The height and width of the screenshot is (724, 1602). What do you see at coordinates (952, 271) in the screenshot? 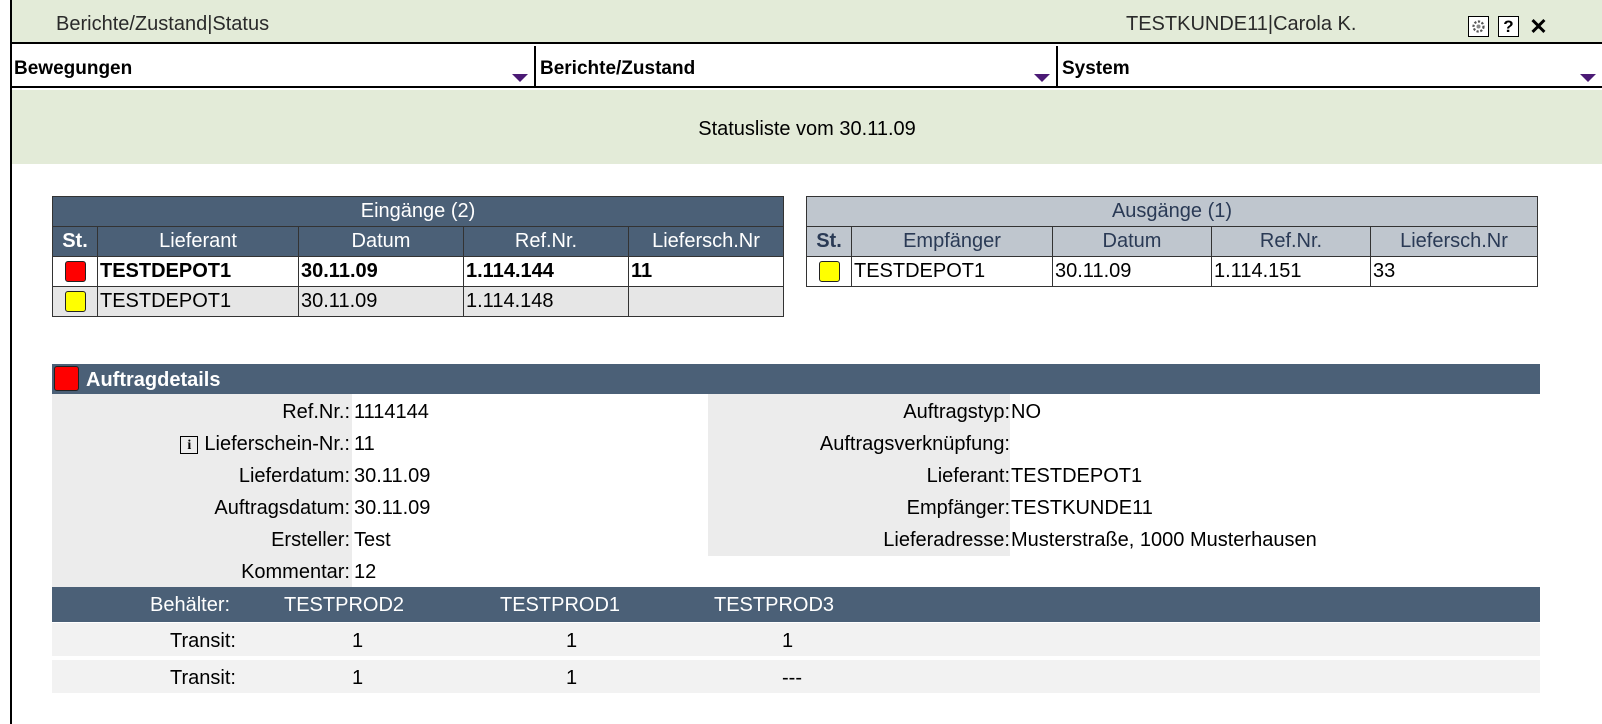
I see `cell-empfaenger: TESTDEPOT1` at bounding box center [952, 271].